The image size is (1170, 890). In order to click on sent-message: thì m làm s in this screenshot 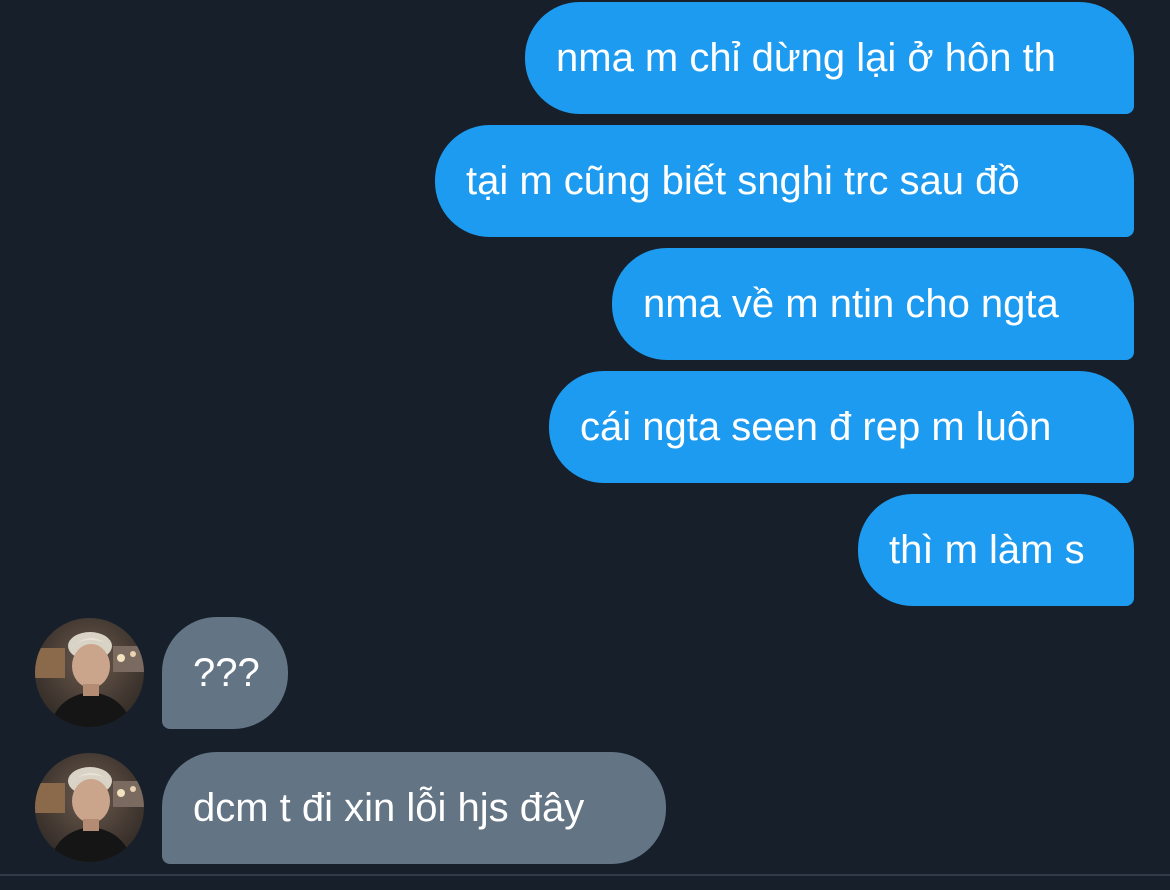, I will do `click(996, 550)`.